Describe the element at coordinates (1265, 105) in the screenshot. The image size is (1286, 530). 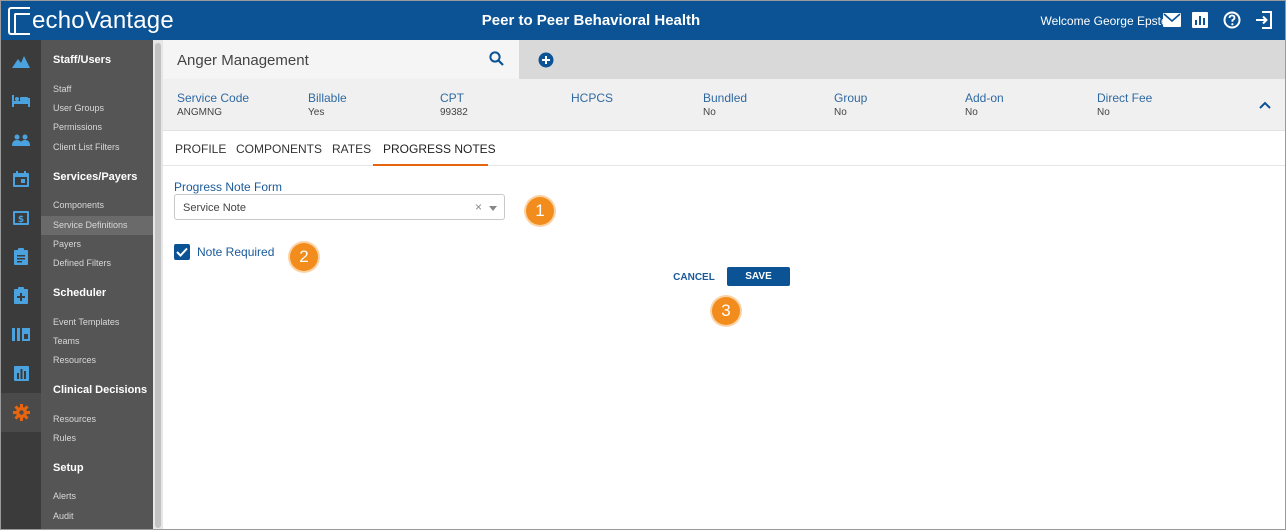
I see `chevron-up-icon` at that location.